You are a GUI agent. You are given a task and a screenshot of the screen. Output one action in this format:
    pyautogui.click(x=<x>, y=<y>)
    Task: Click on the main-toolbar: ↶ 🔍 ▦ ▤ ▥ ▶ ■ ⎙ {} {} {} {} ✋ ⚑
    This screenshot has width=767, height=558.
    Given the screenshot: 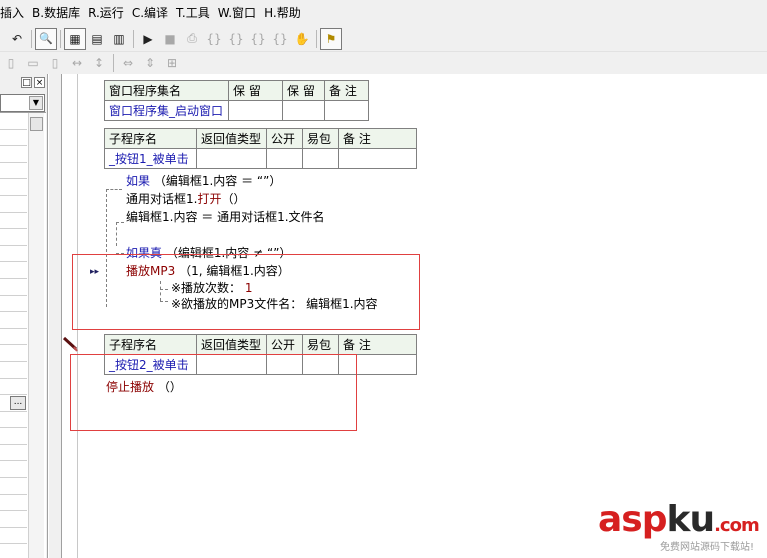 What is the action you would take?
    pyautogui.click(x=383, y=39)
    